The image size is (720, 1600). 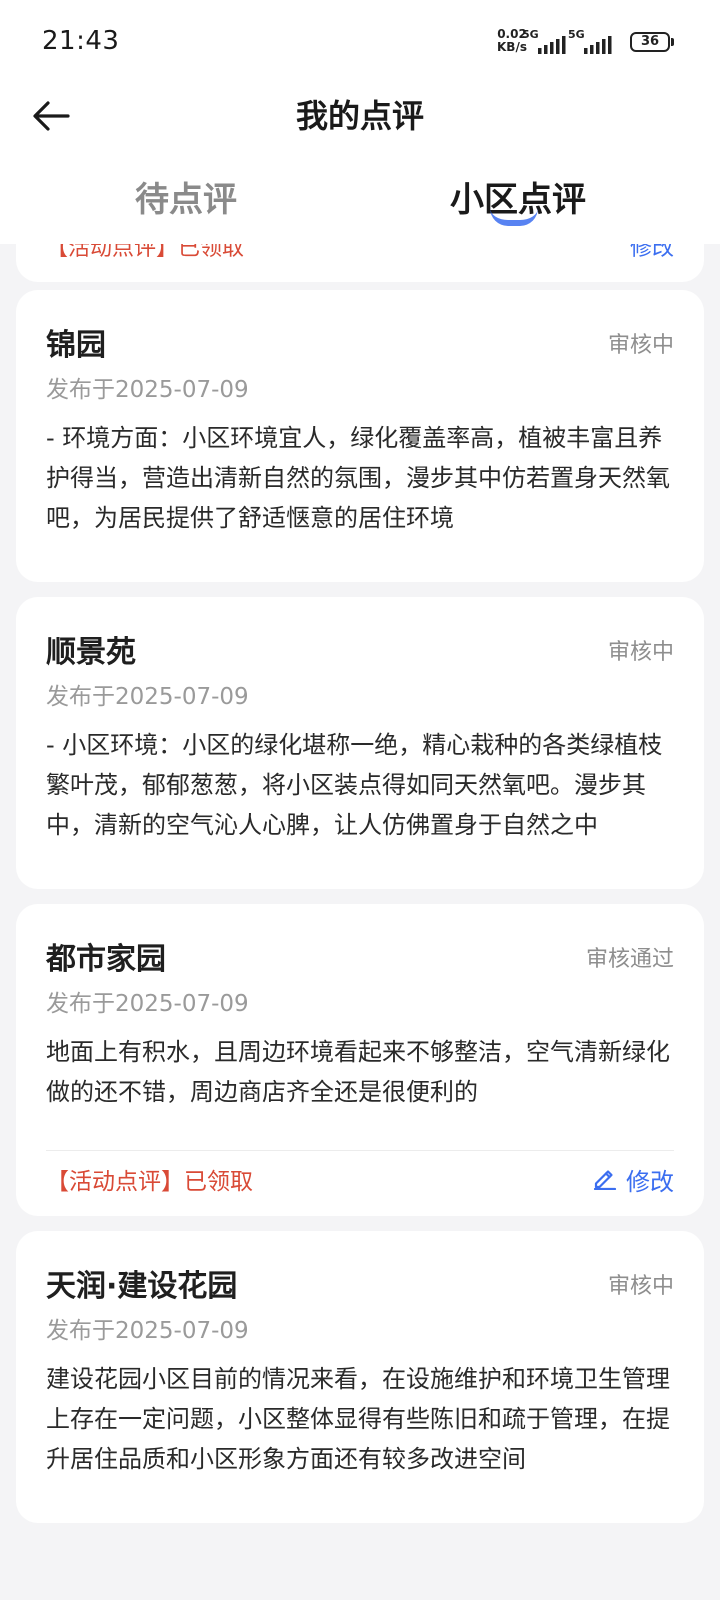 What do you see at coordinates (142, 1286) in the screenshot?
I see `community-name: 天润·建设花园` at bounding box center [142, 1286].